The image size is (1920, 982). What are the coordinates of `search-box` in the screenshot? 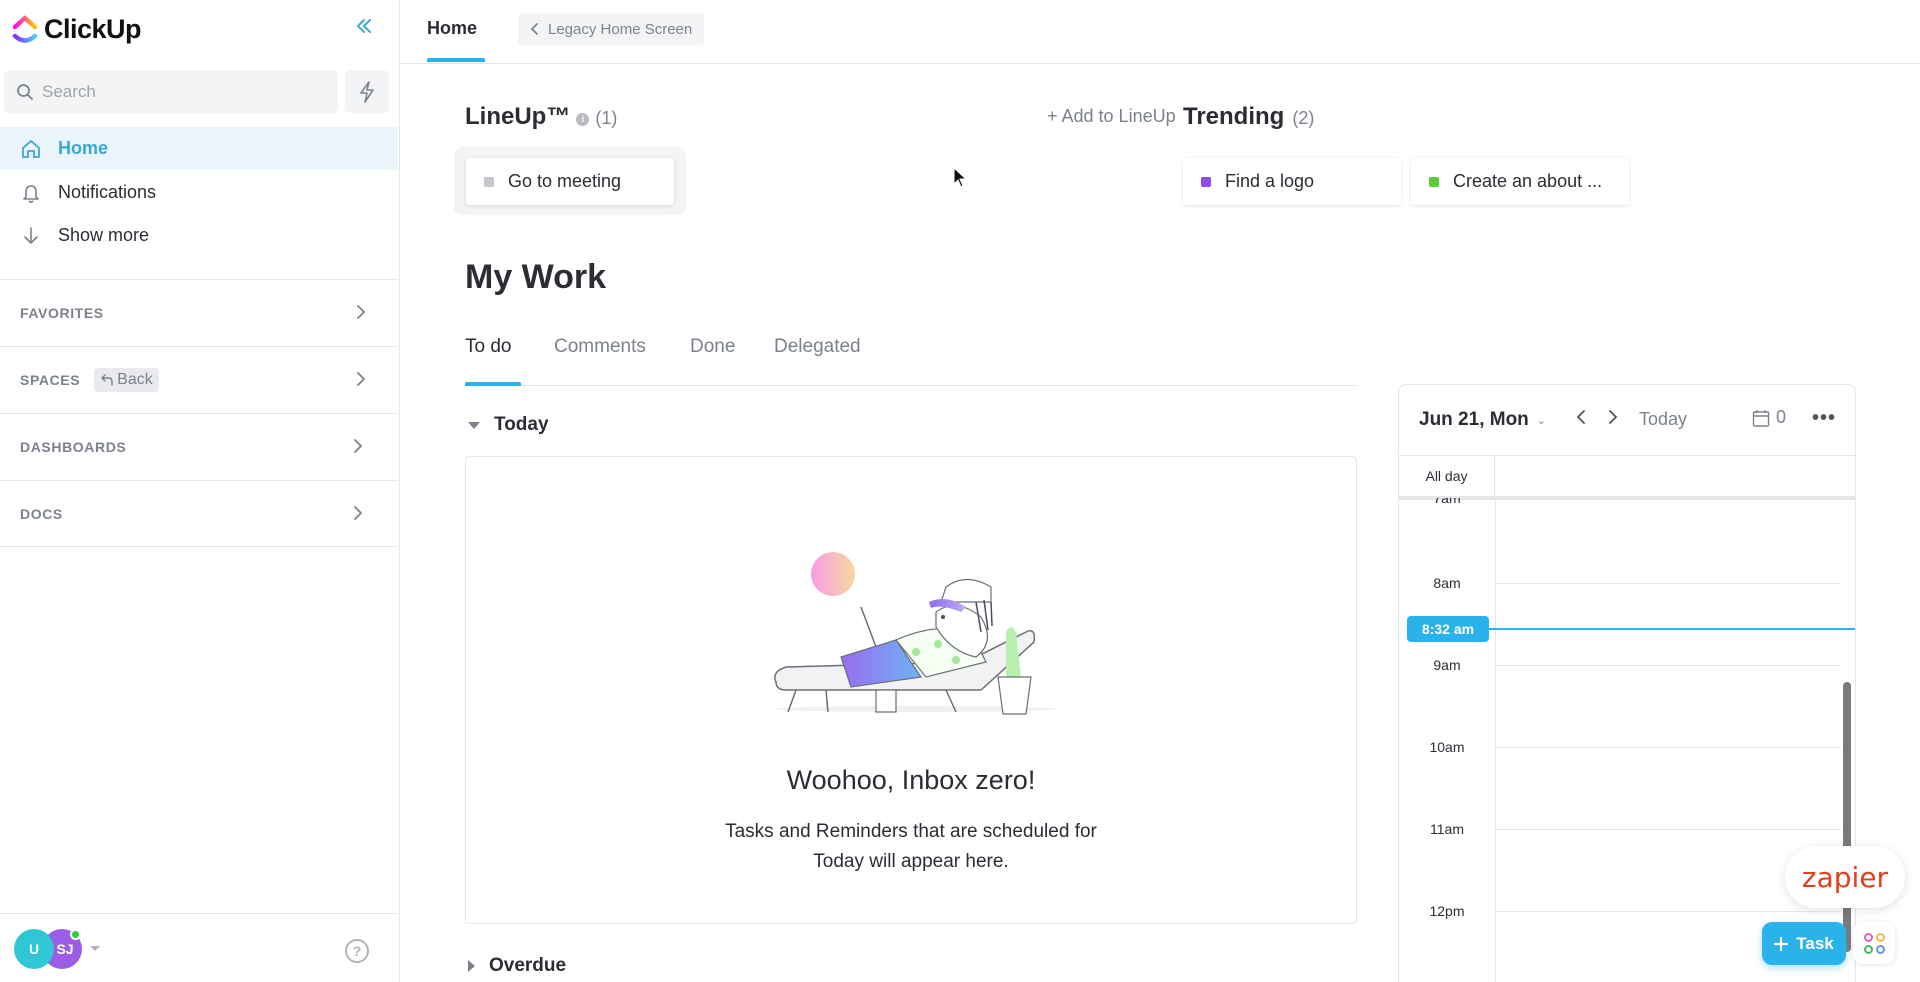 It's located at (171, 91).